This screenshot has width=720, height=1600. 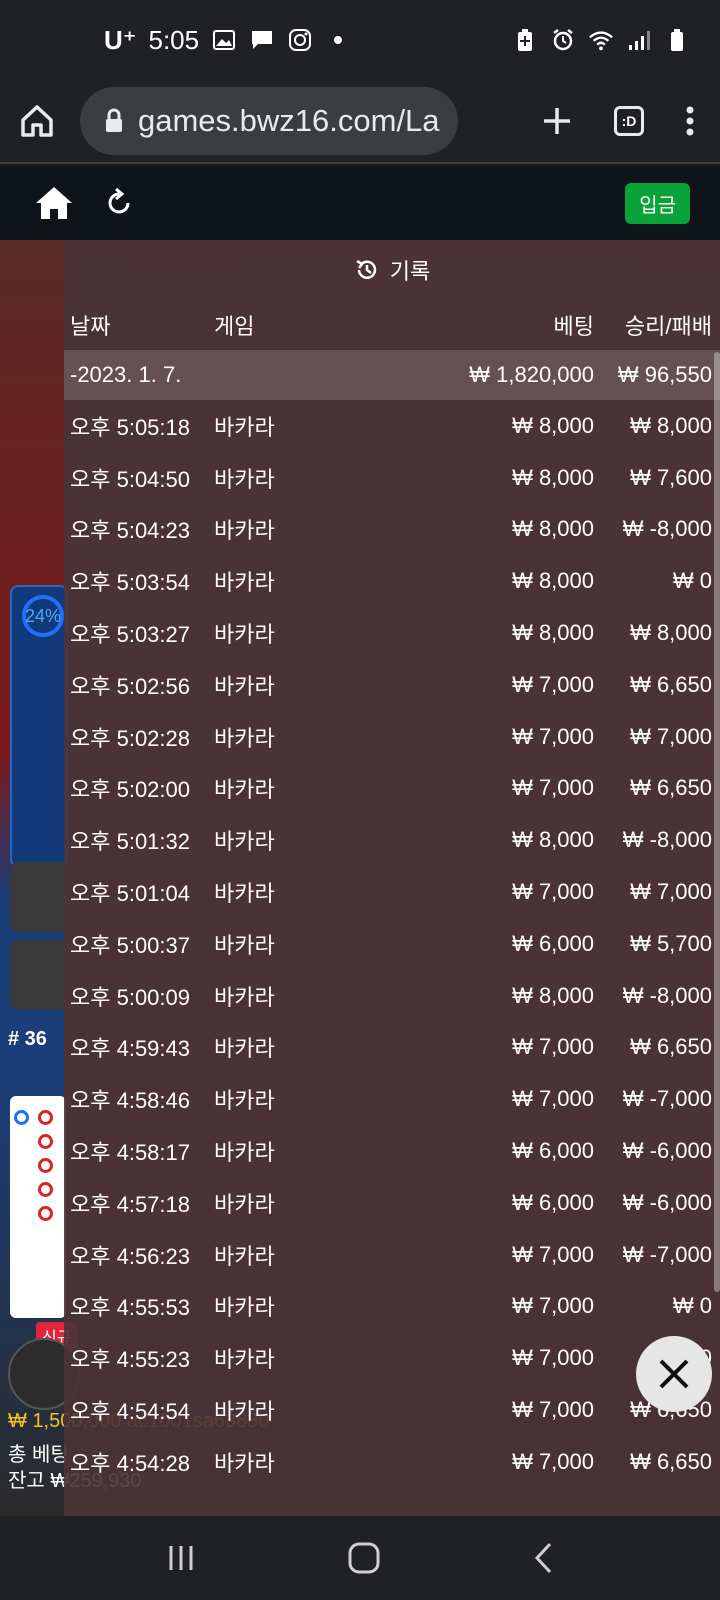 What do you see at coordinates (392, 375) in the screenshot?
I see `date-group-row: -2023. 1. 7. ₩ 1,820,000 ₩ 96,550` at bounding box center [392, 375].